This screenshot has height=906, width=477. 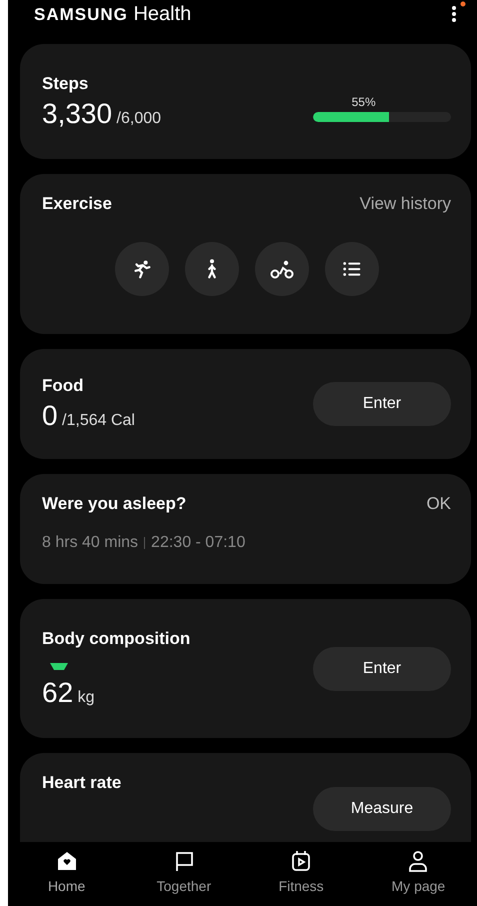 What do you see at coordinates (282, 269) in the screenshot?
I see `cycling-icon` at bounding box center [282, 269].